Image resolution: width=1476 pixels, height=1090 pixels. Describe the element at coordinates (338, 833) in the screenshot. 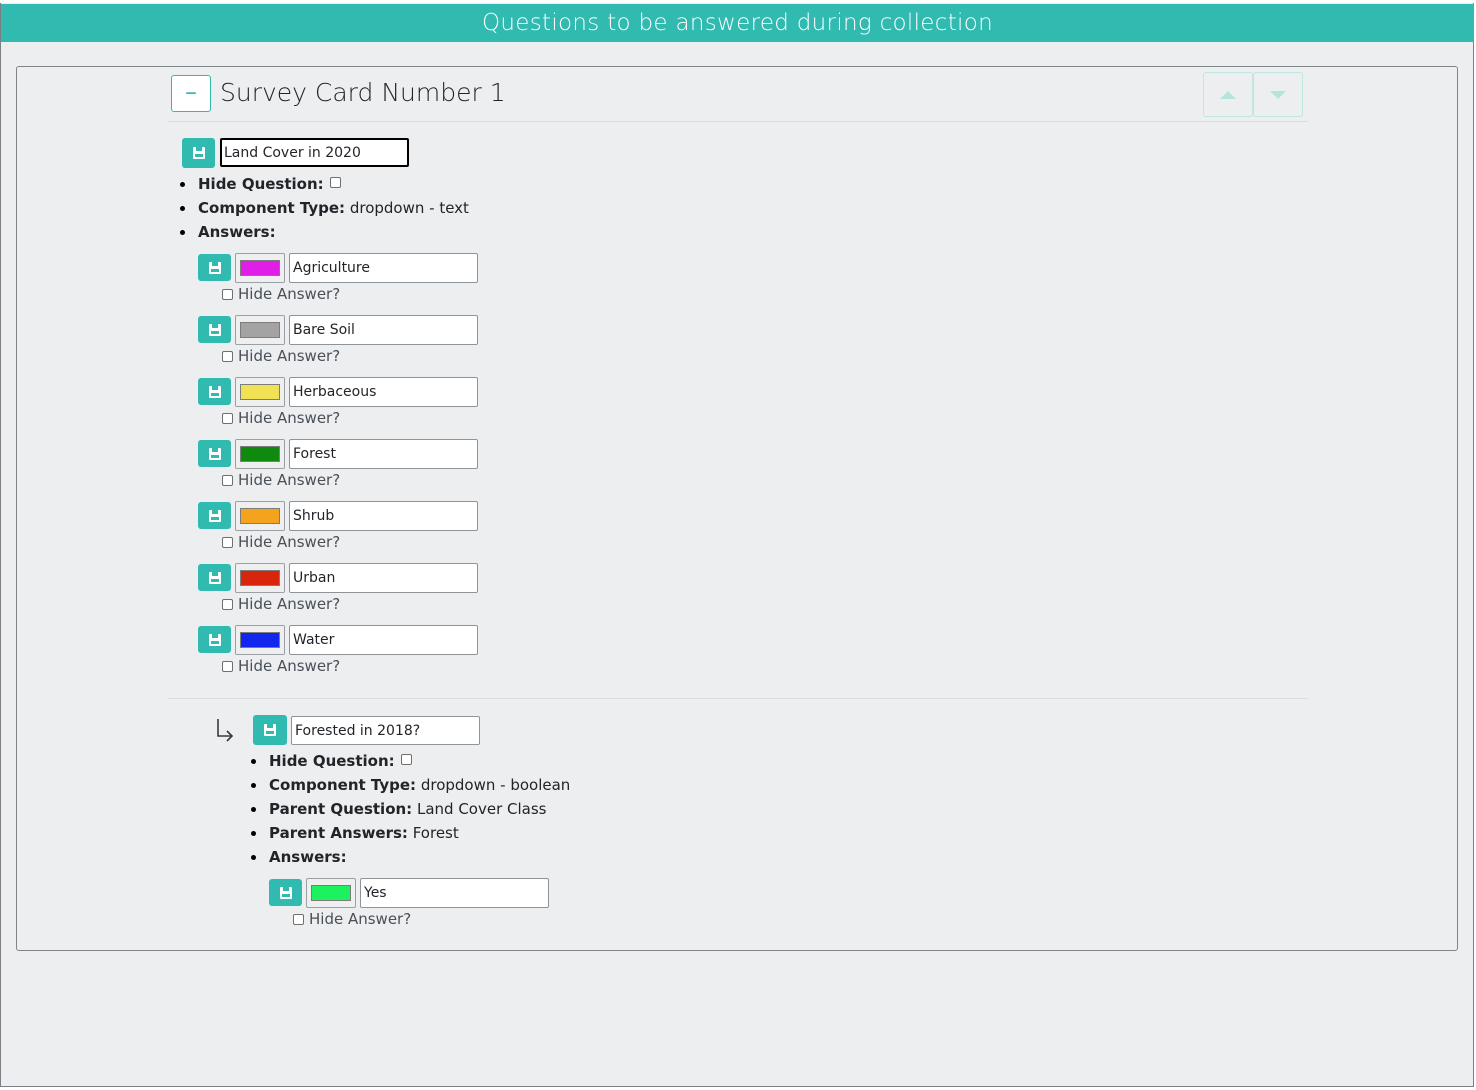

I see `parent-answers-label: Parent Answers:` at that location.